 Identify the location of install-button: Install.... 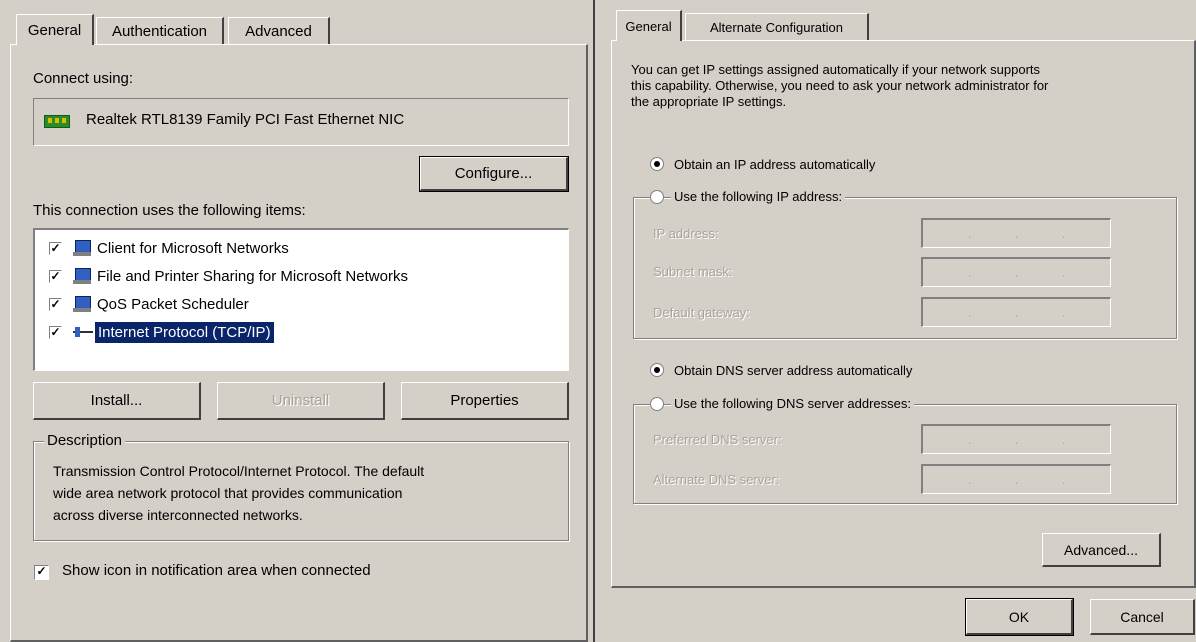
(117, 401).